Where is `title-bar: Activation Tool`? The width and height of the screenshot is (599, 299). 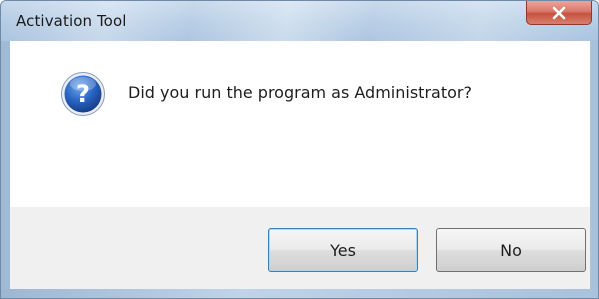
title-bar: Activation Tool is located at coordinates (299, 21).